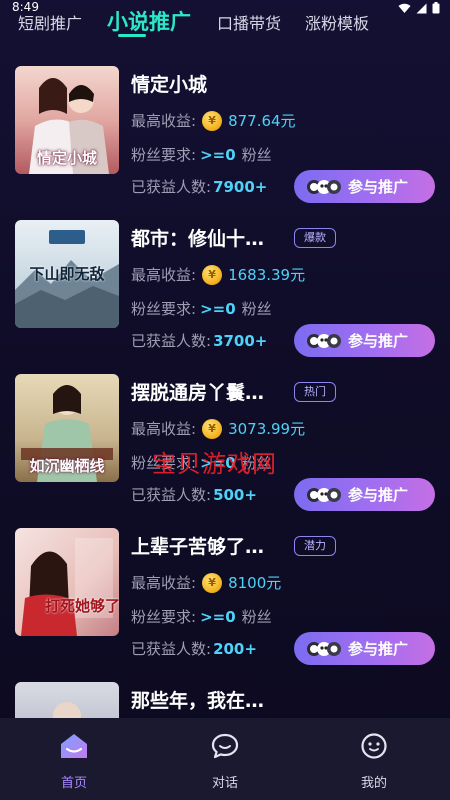 Image resolution: width=450 pixels, height=800 pixels. Describe the element at coordinates (262, 121) in the screenshot. I see `max-earning-value: 877.64元` at that location.